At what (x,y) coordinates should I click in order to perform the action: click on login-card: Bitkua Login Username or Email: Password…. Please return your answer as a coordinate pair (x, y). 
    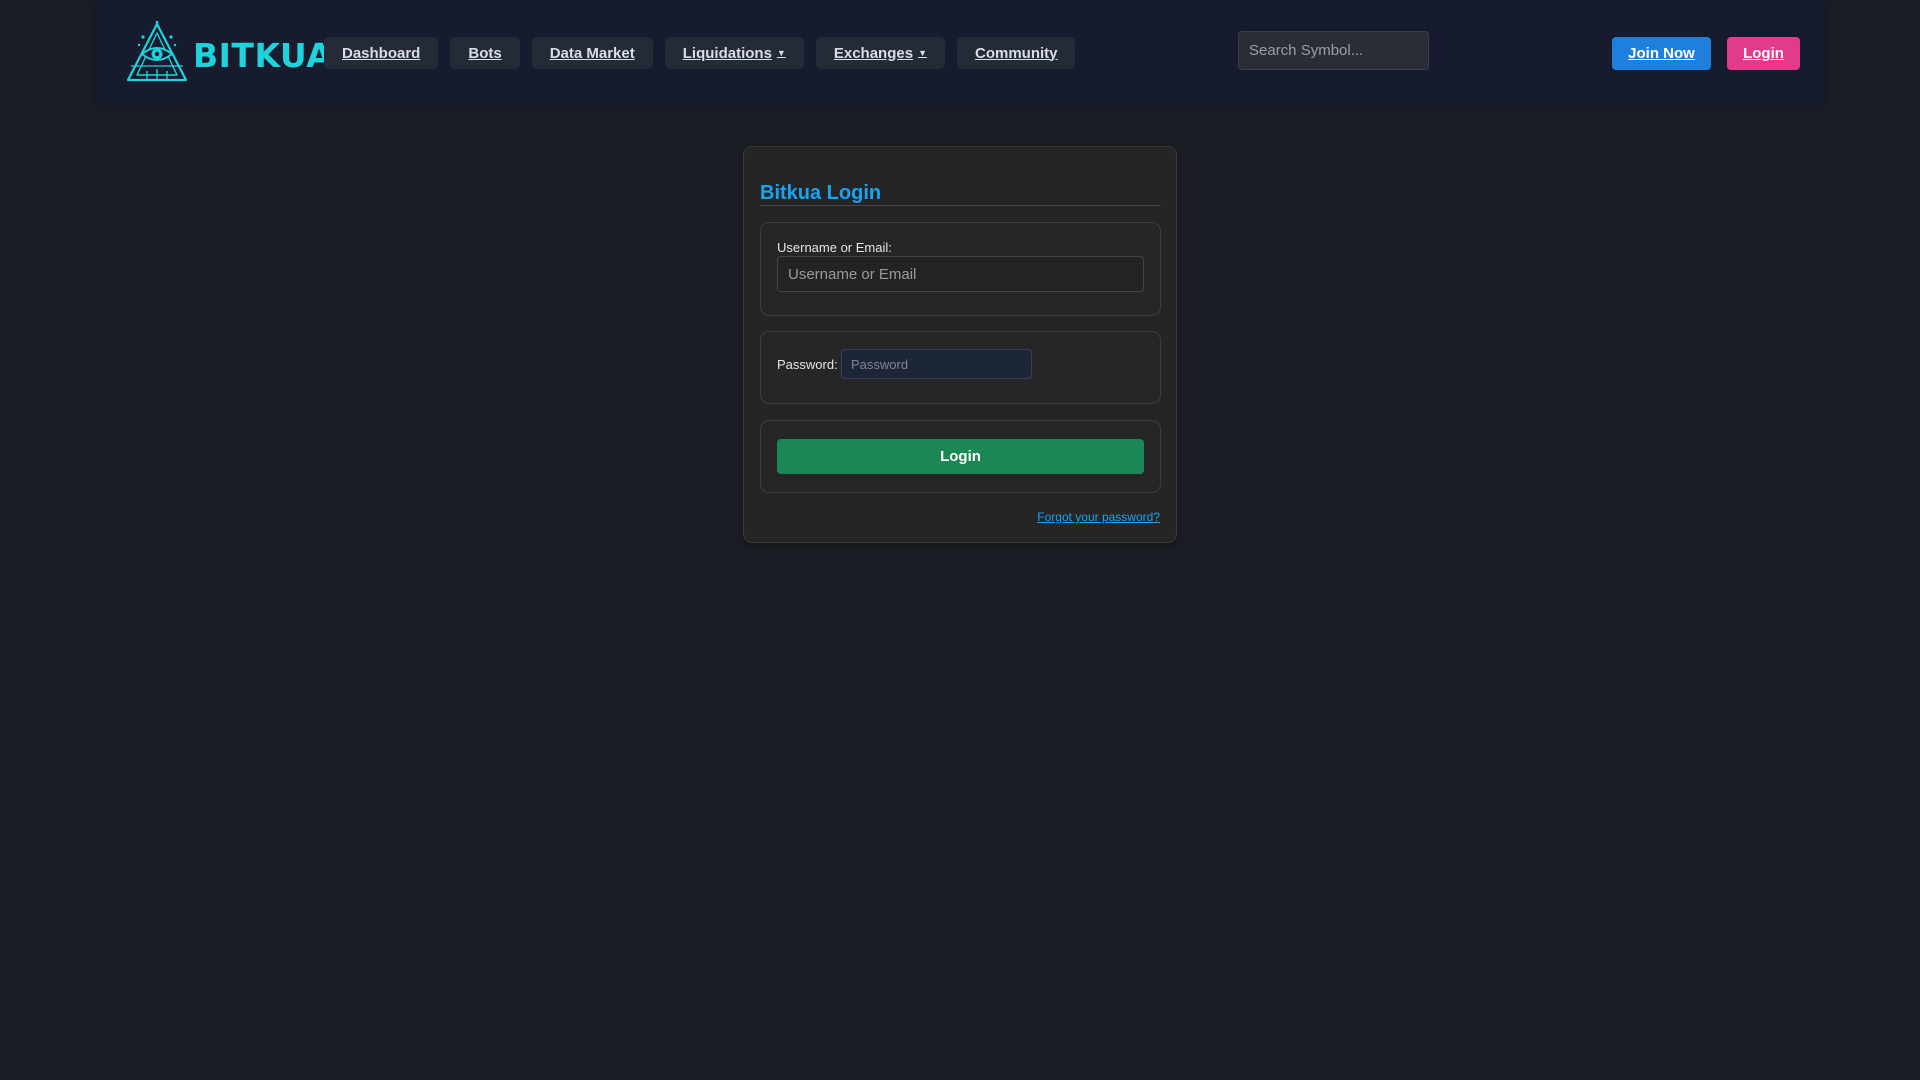
    Looking at the image, I should click on (960, 344).